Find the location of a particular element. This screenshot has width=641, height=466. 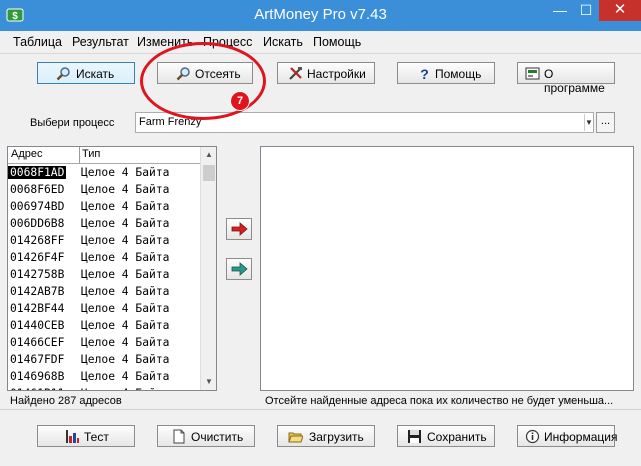

menu-help: Помощь is located at coordinates (337, 42).